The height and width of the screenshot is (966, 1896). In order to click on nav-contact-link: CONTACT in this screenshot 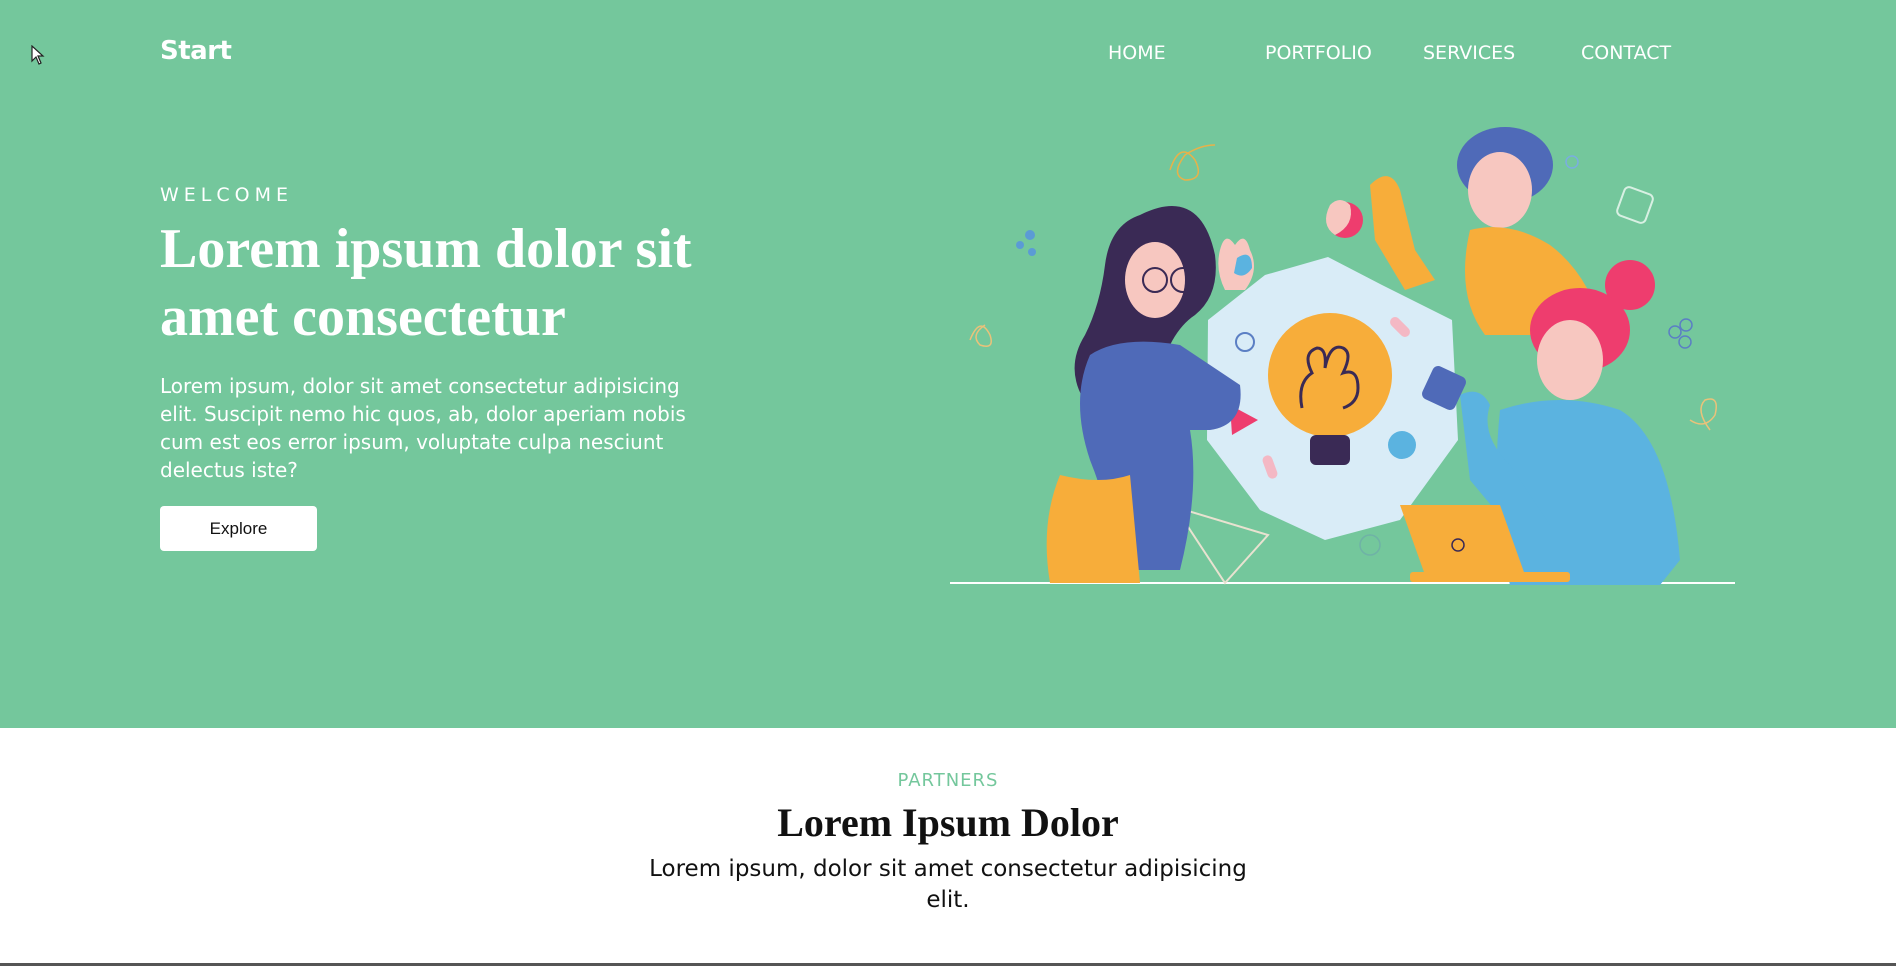, I will do `click(1626, 53)`.